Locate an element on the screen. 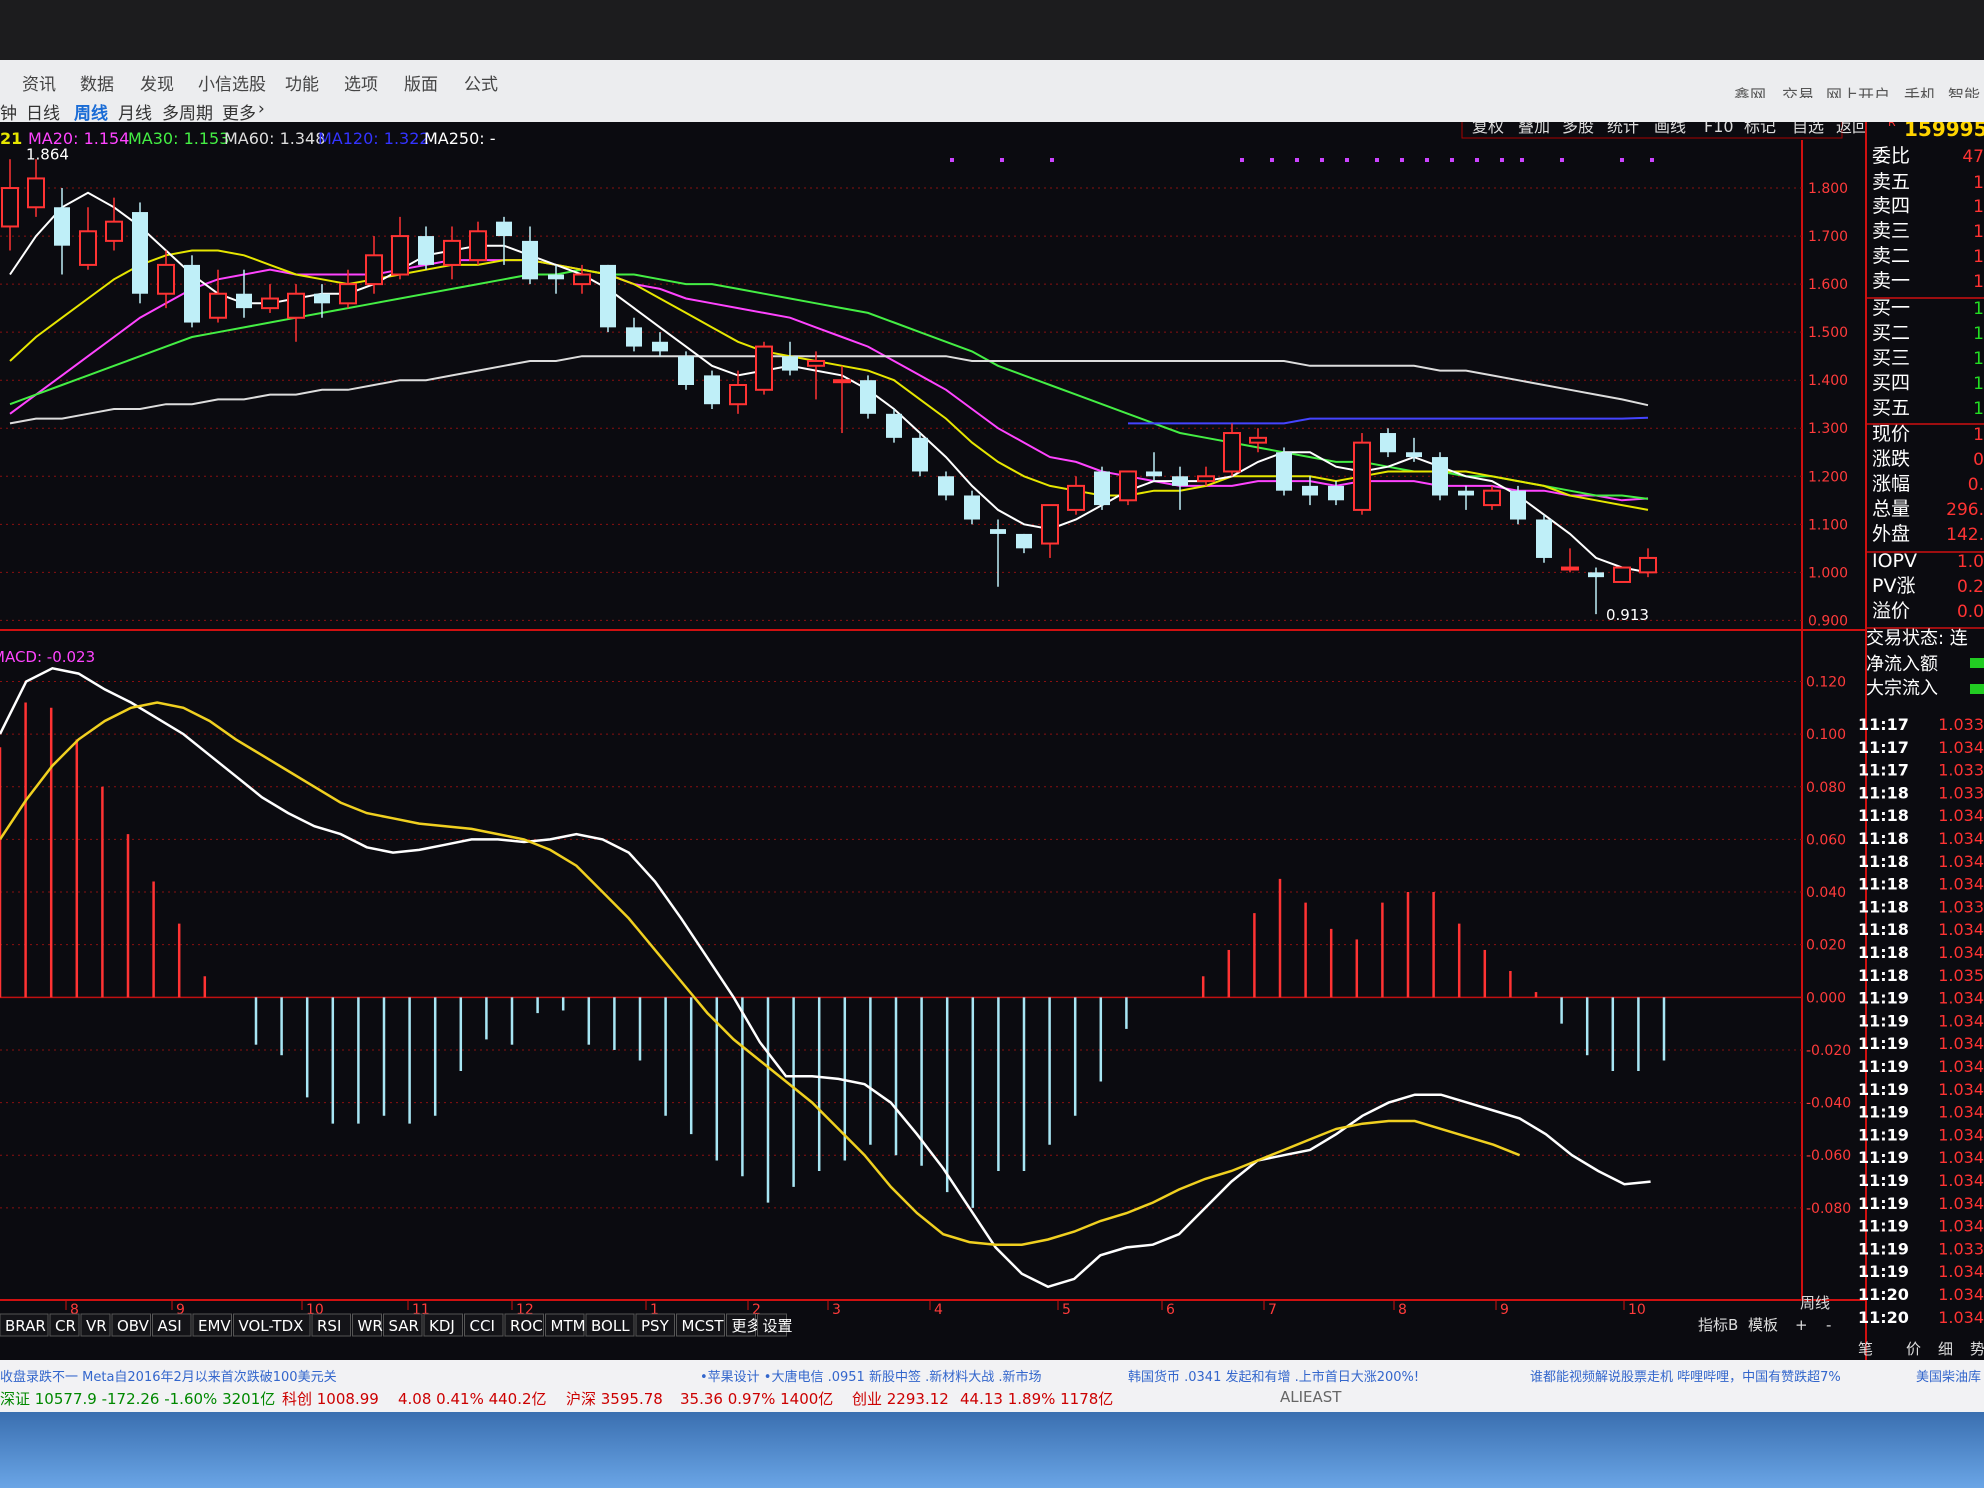 Image resolution: width=1984 pixels, height=1488 pixels. news-ticker: •苹果设计 •大唐电信 .0951 新股中签 .新材料大战 .新市场 is located at coordinates (870, 1375).